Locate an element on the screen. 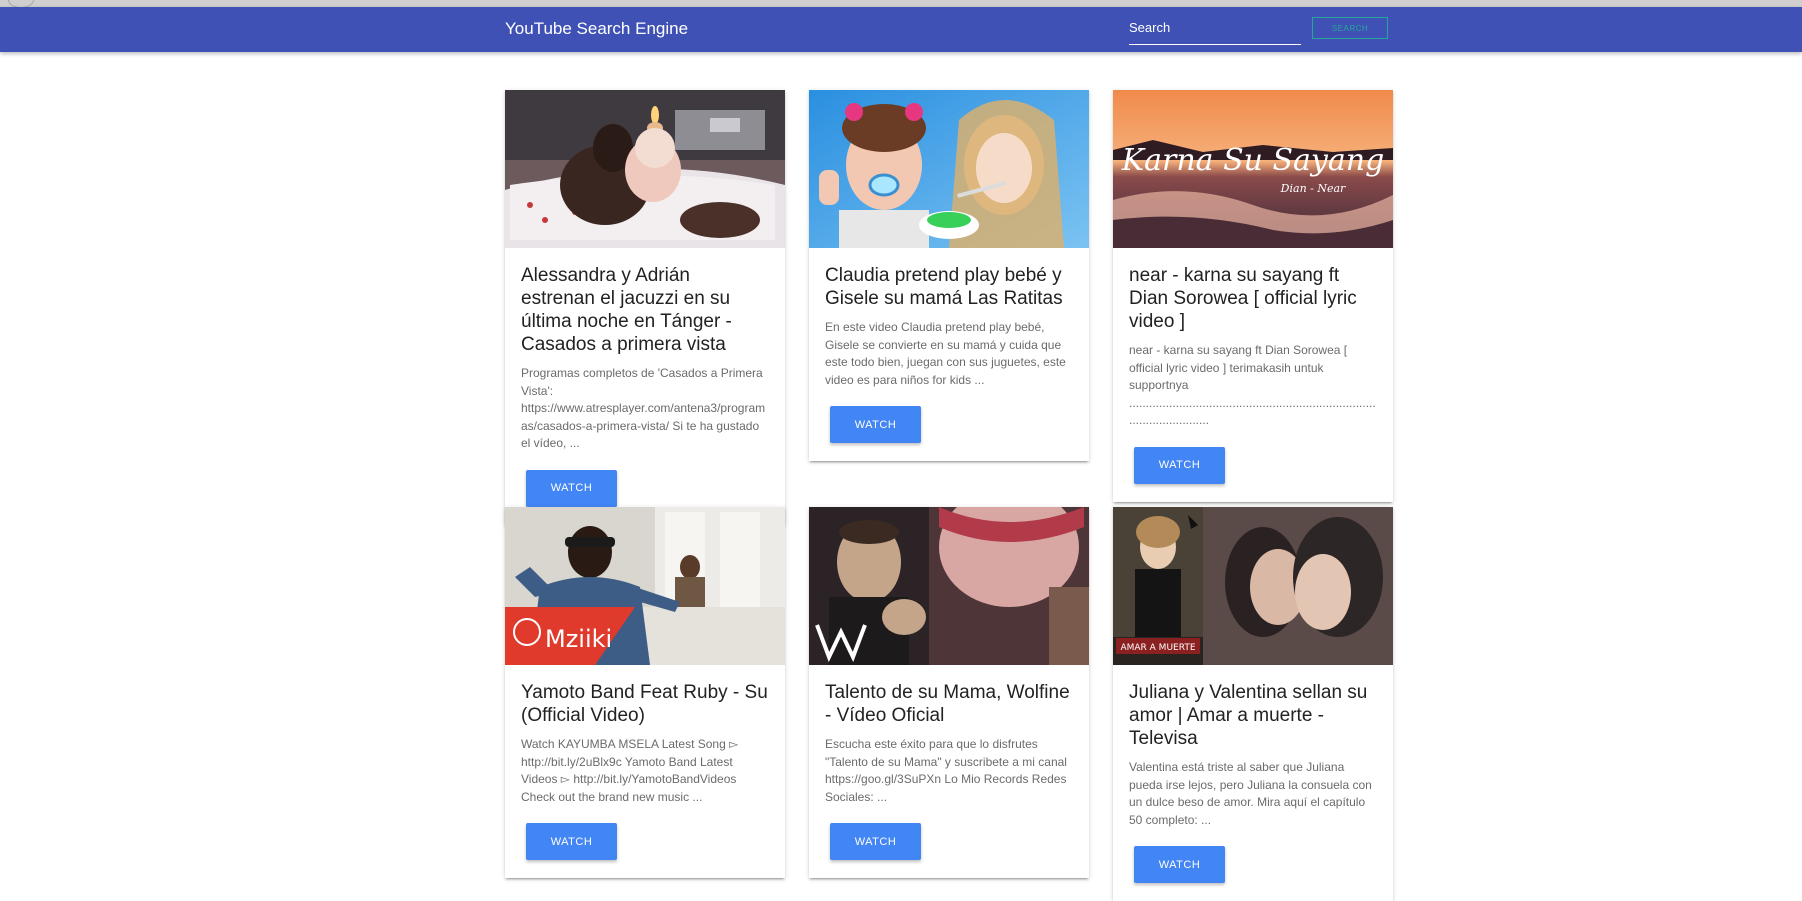 The image size is (1802, 901). navbar: YouTube Search Engine SEARCH is located at coordinates (901, 29).